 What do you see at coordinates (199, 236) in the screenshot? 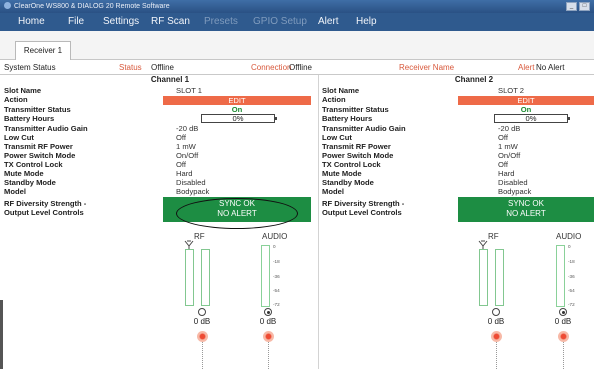
I see `ch1-rf-label: RF` at bounding box center [199, 236].